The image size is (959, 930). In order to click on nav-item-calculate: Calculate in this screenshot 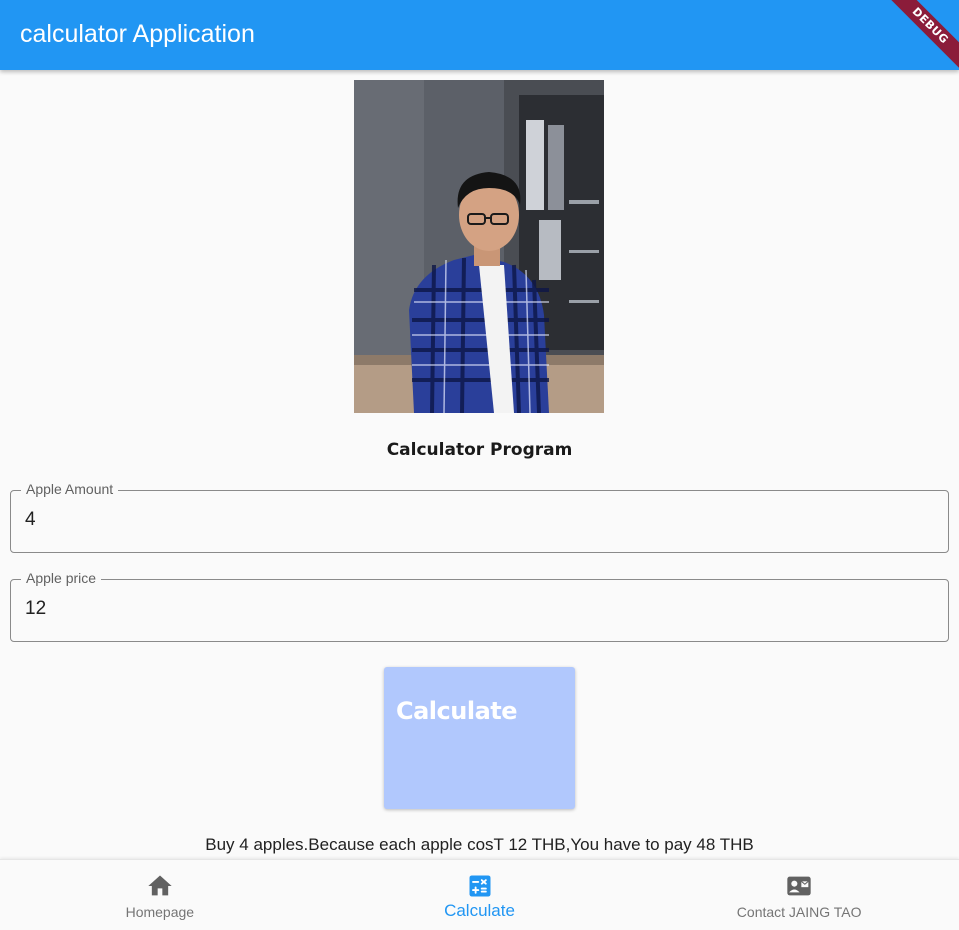, I will do `click(480, 895)`.